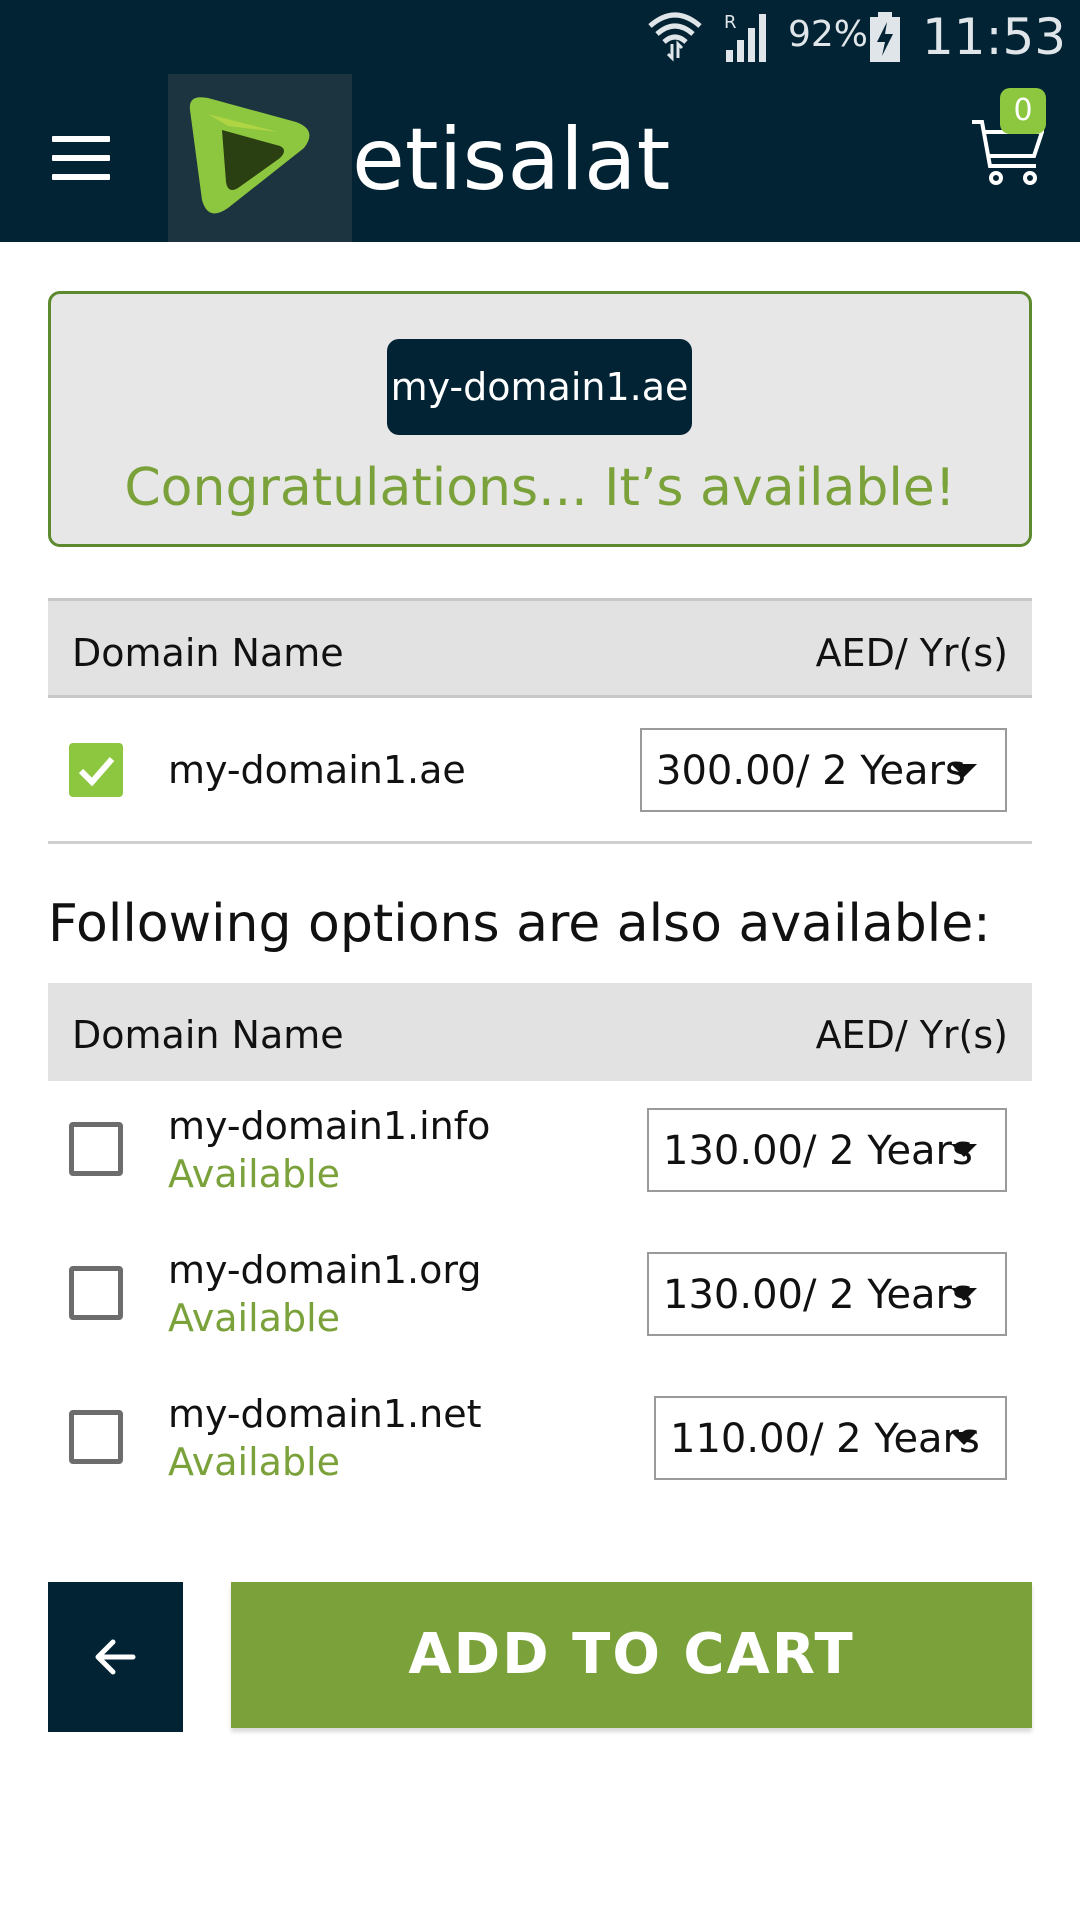  What do you see at coordinates (329, 1126) in the screenshot?
I see `alt-domain-name: my-domain1.info` at bounding box center [329, 1126].